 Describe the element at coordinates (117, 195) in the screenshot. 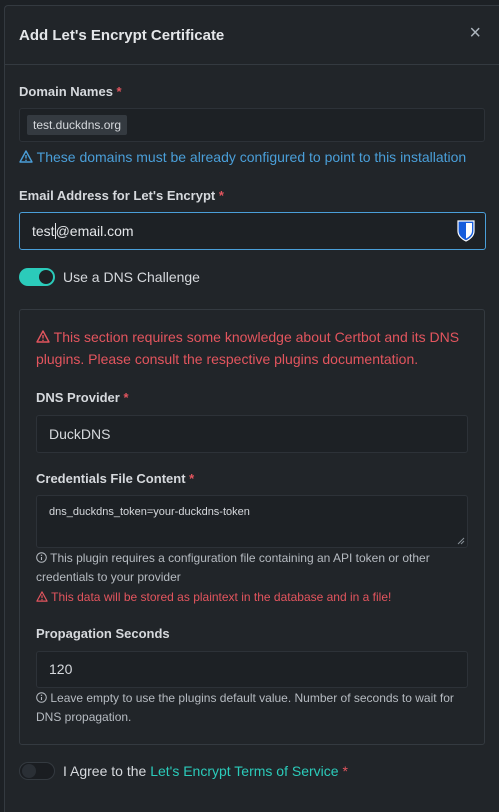

I see `email-label-text: Email Address for Let's Encrypt` at that location.